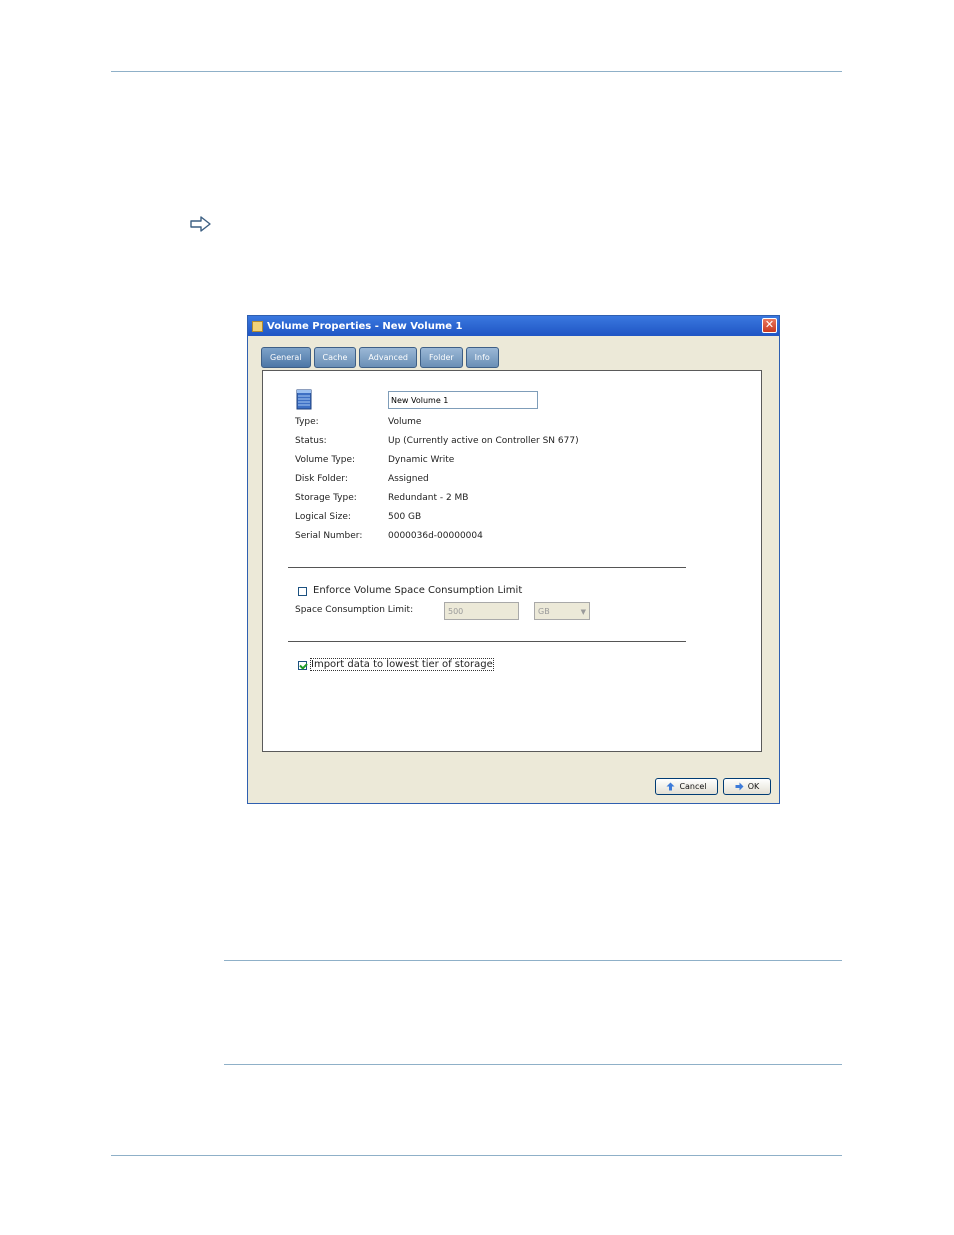  Describe the element at coordinates (476, 1155) in the screenshot. I see `footer-rule` at that location.